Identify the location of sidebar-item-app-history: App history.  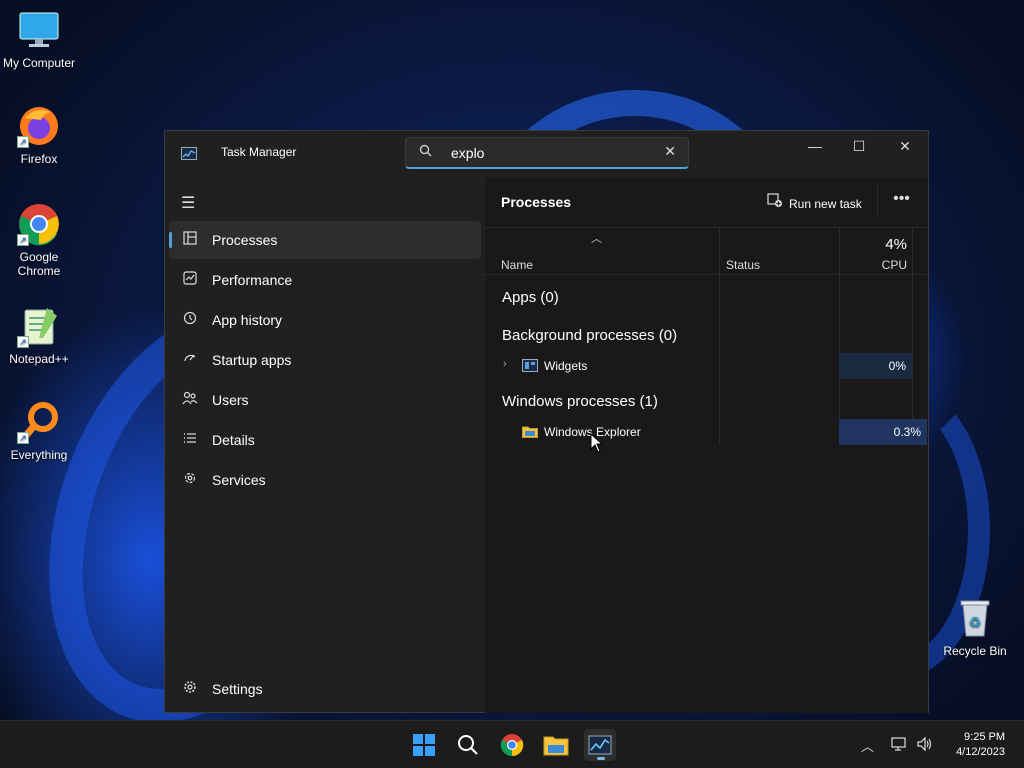
(325, 320).